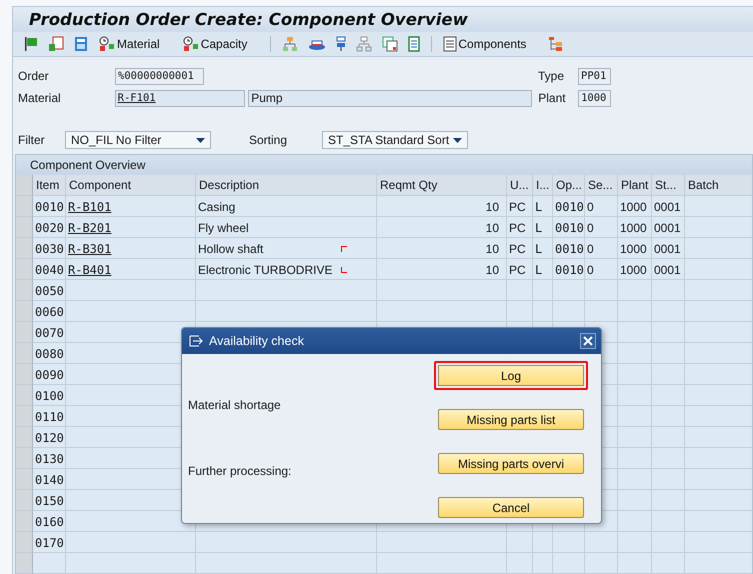  Describe the element at coordinates (90, 269) in the screenshot. I see `component-link: R-B401` at that location.